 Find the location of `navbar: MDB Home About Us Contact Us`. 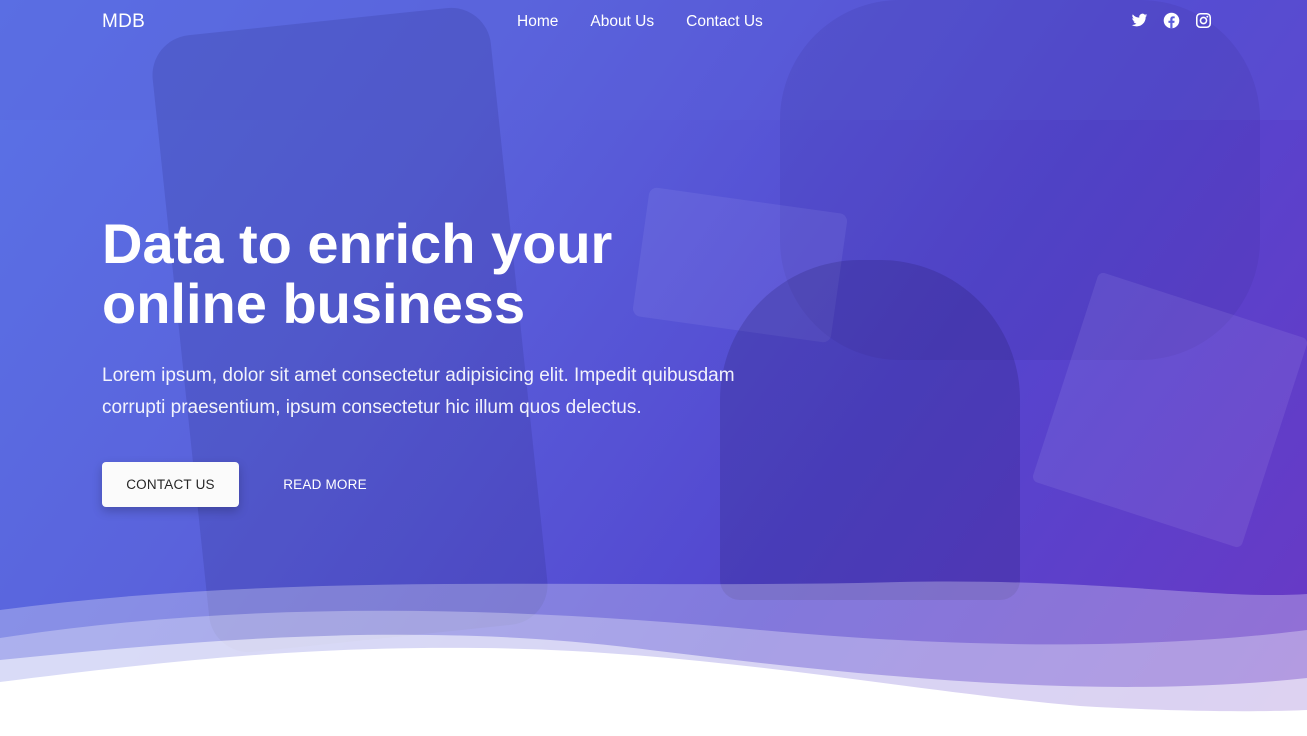

navbar: MDB Home About Us Contact Us is located at coordinates (653, 22).